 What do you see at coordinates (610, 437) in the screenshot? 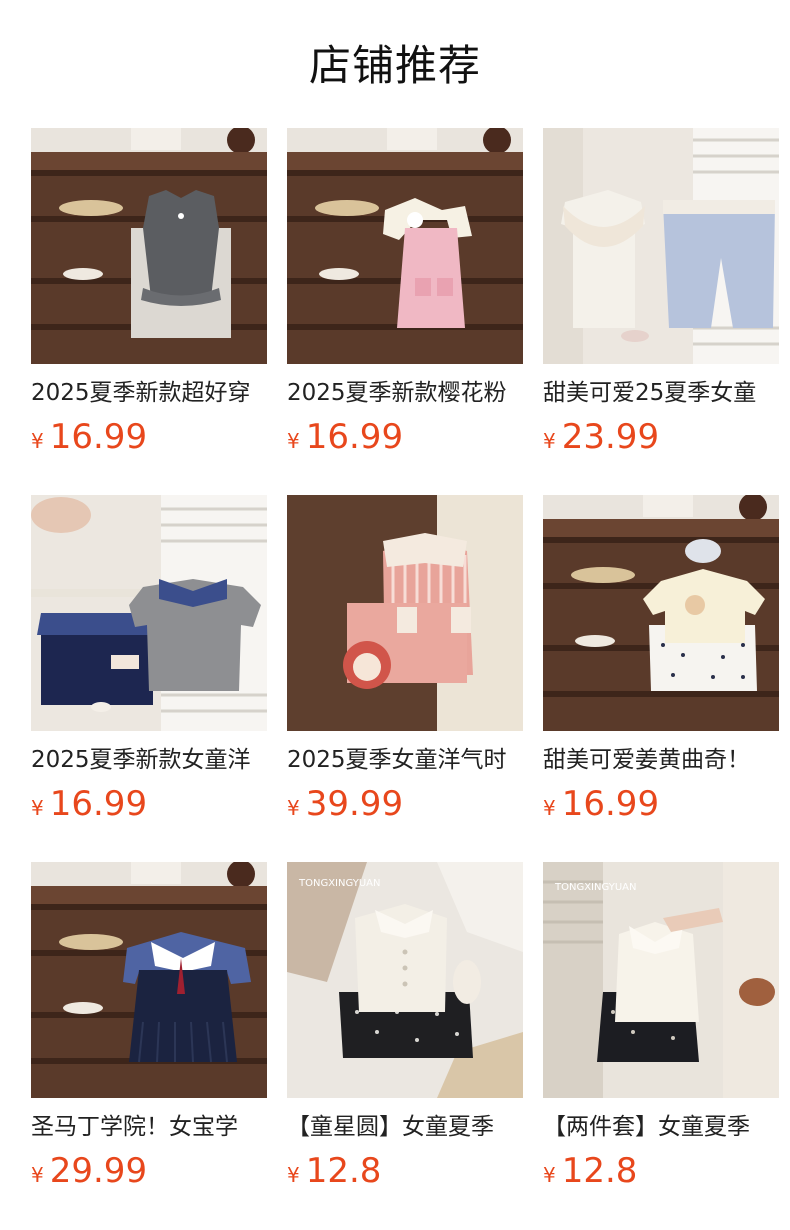
I see `price-value: 23.99` at bounding box center [610, 437].